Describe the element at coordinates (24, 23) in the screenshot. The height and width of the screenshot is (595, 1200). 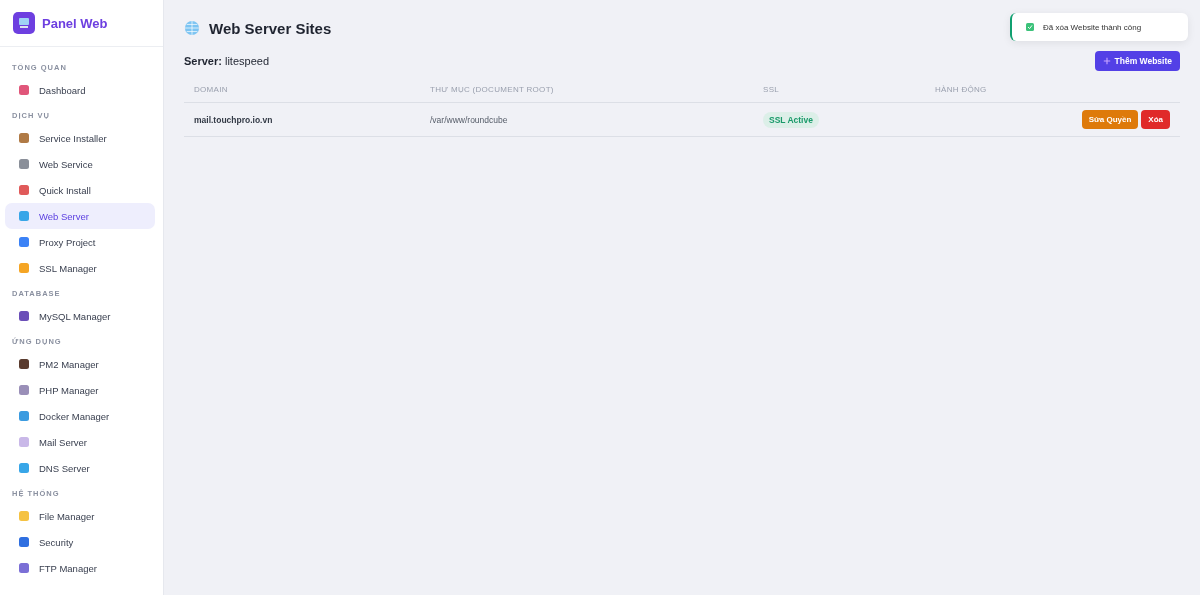
I see `monitor-icon` at that location.